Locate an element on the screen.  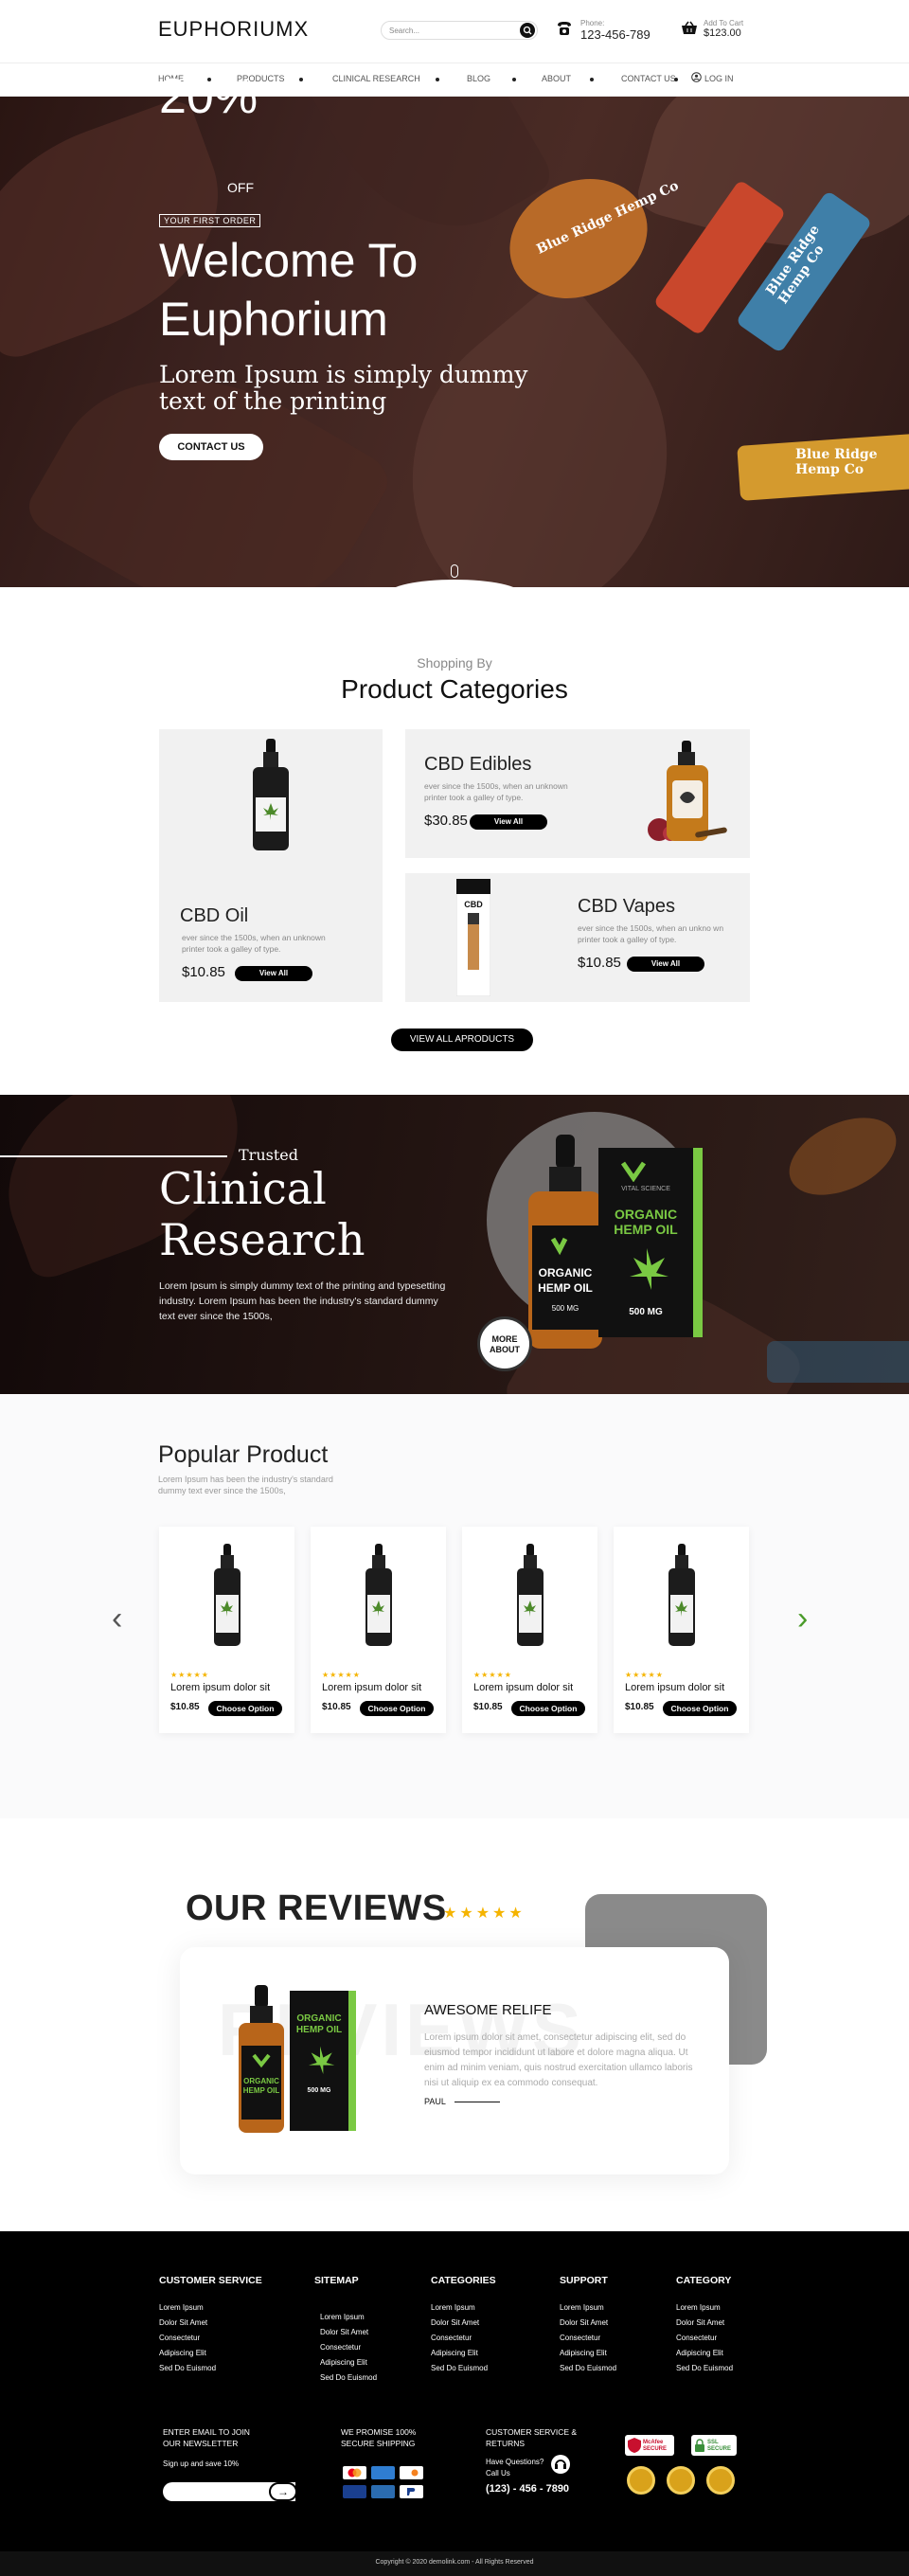
search-icon is located at coordinates (527, 30).